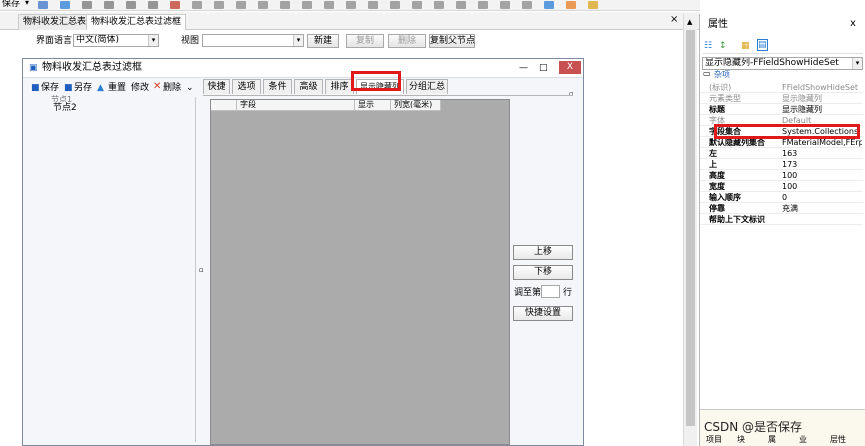 The width and height of the screenshot is (865, 446). I want to click on property-row: 元素类型 显示隐藏列, so click(781, 99).